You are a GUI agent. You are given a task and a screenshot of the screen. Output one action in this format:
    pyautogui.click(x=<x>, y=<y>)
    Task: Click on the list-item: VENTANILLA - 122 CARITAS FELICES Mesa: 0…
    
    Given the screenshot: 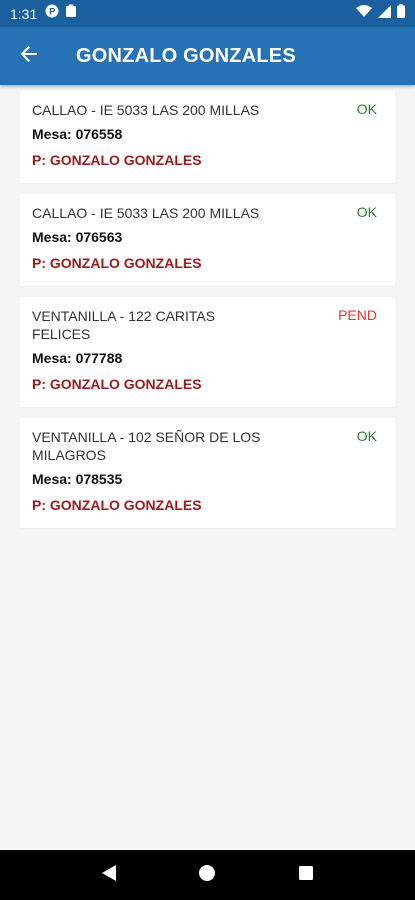 What is the action you would take?
    pyautogui.click(x=207, y=352)
    